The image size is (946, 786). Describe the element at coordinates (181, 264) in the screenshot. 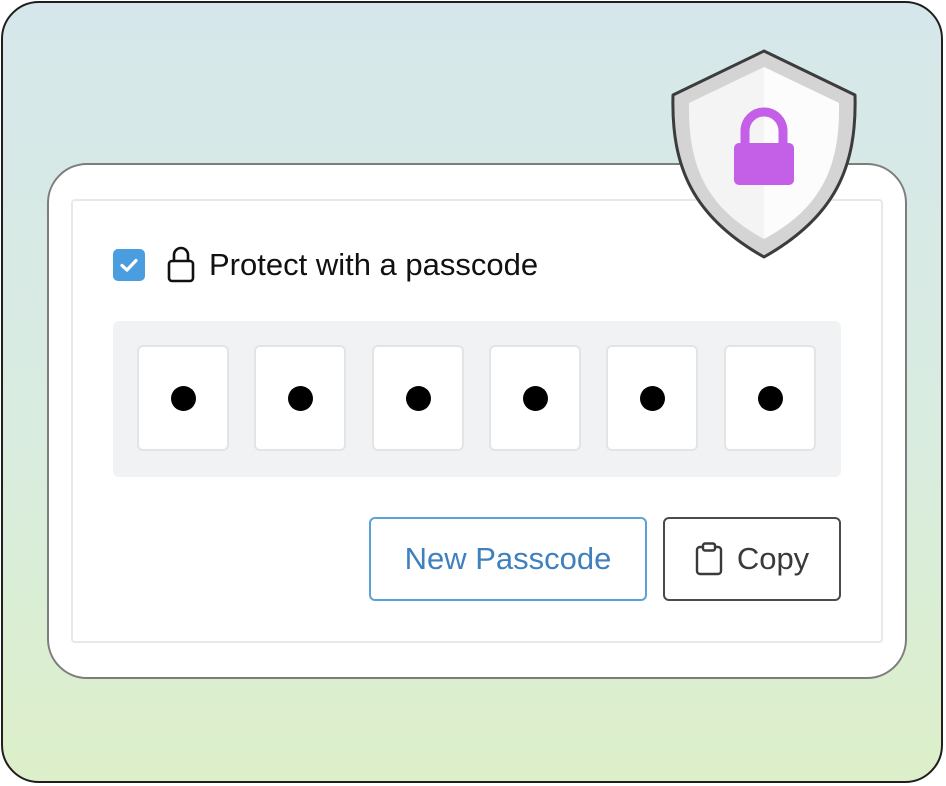

I see `lock-icon` at that location.